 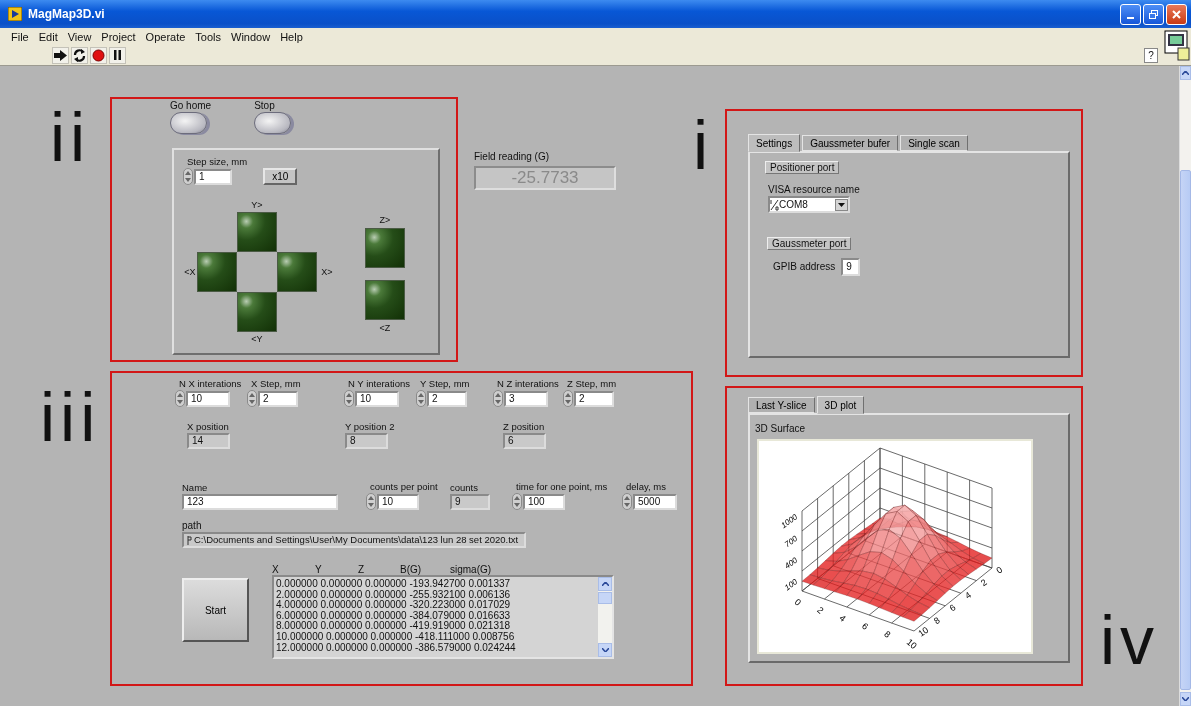 I want to click on stop-circle-icon, so click(x=98, y=55).